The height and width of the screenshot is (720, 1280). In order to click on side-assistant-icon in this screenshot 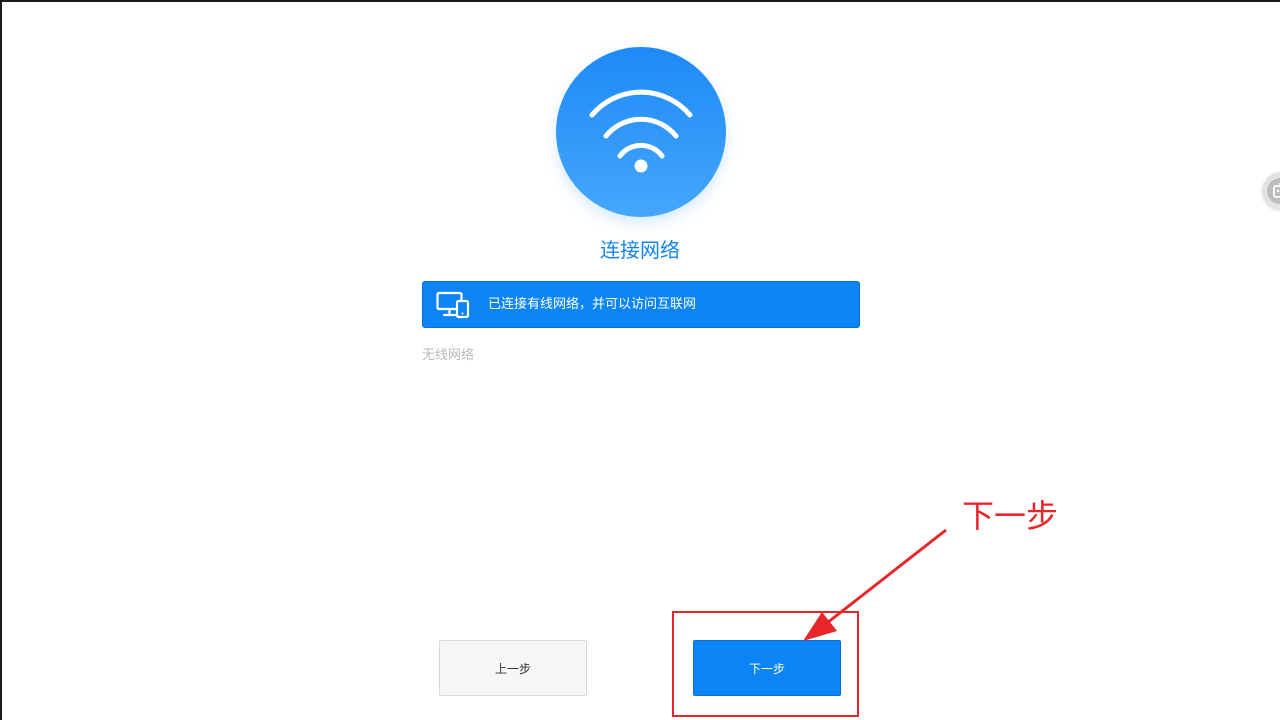, I will do `click(1273, 191)`.